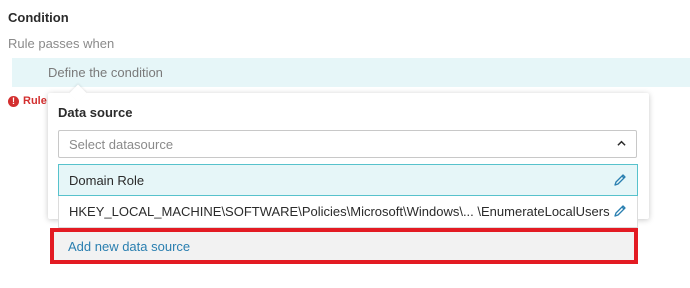 The image size is (690, 288). I want to click on option-label: Domain Role, so click(107, 180).